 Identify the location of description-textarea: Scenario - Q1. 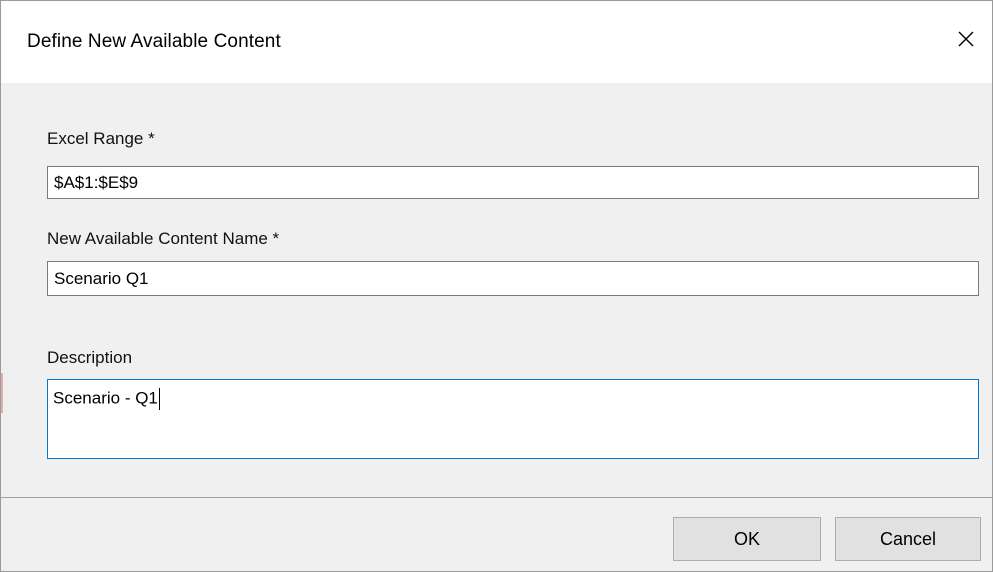
(513, 419).